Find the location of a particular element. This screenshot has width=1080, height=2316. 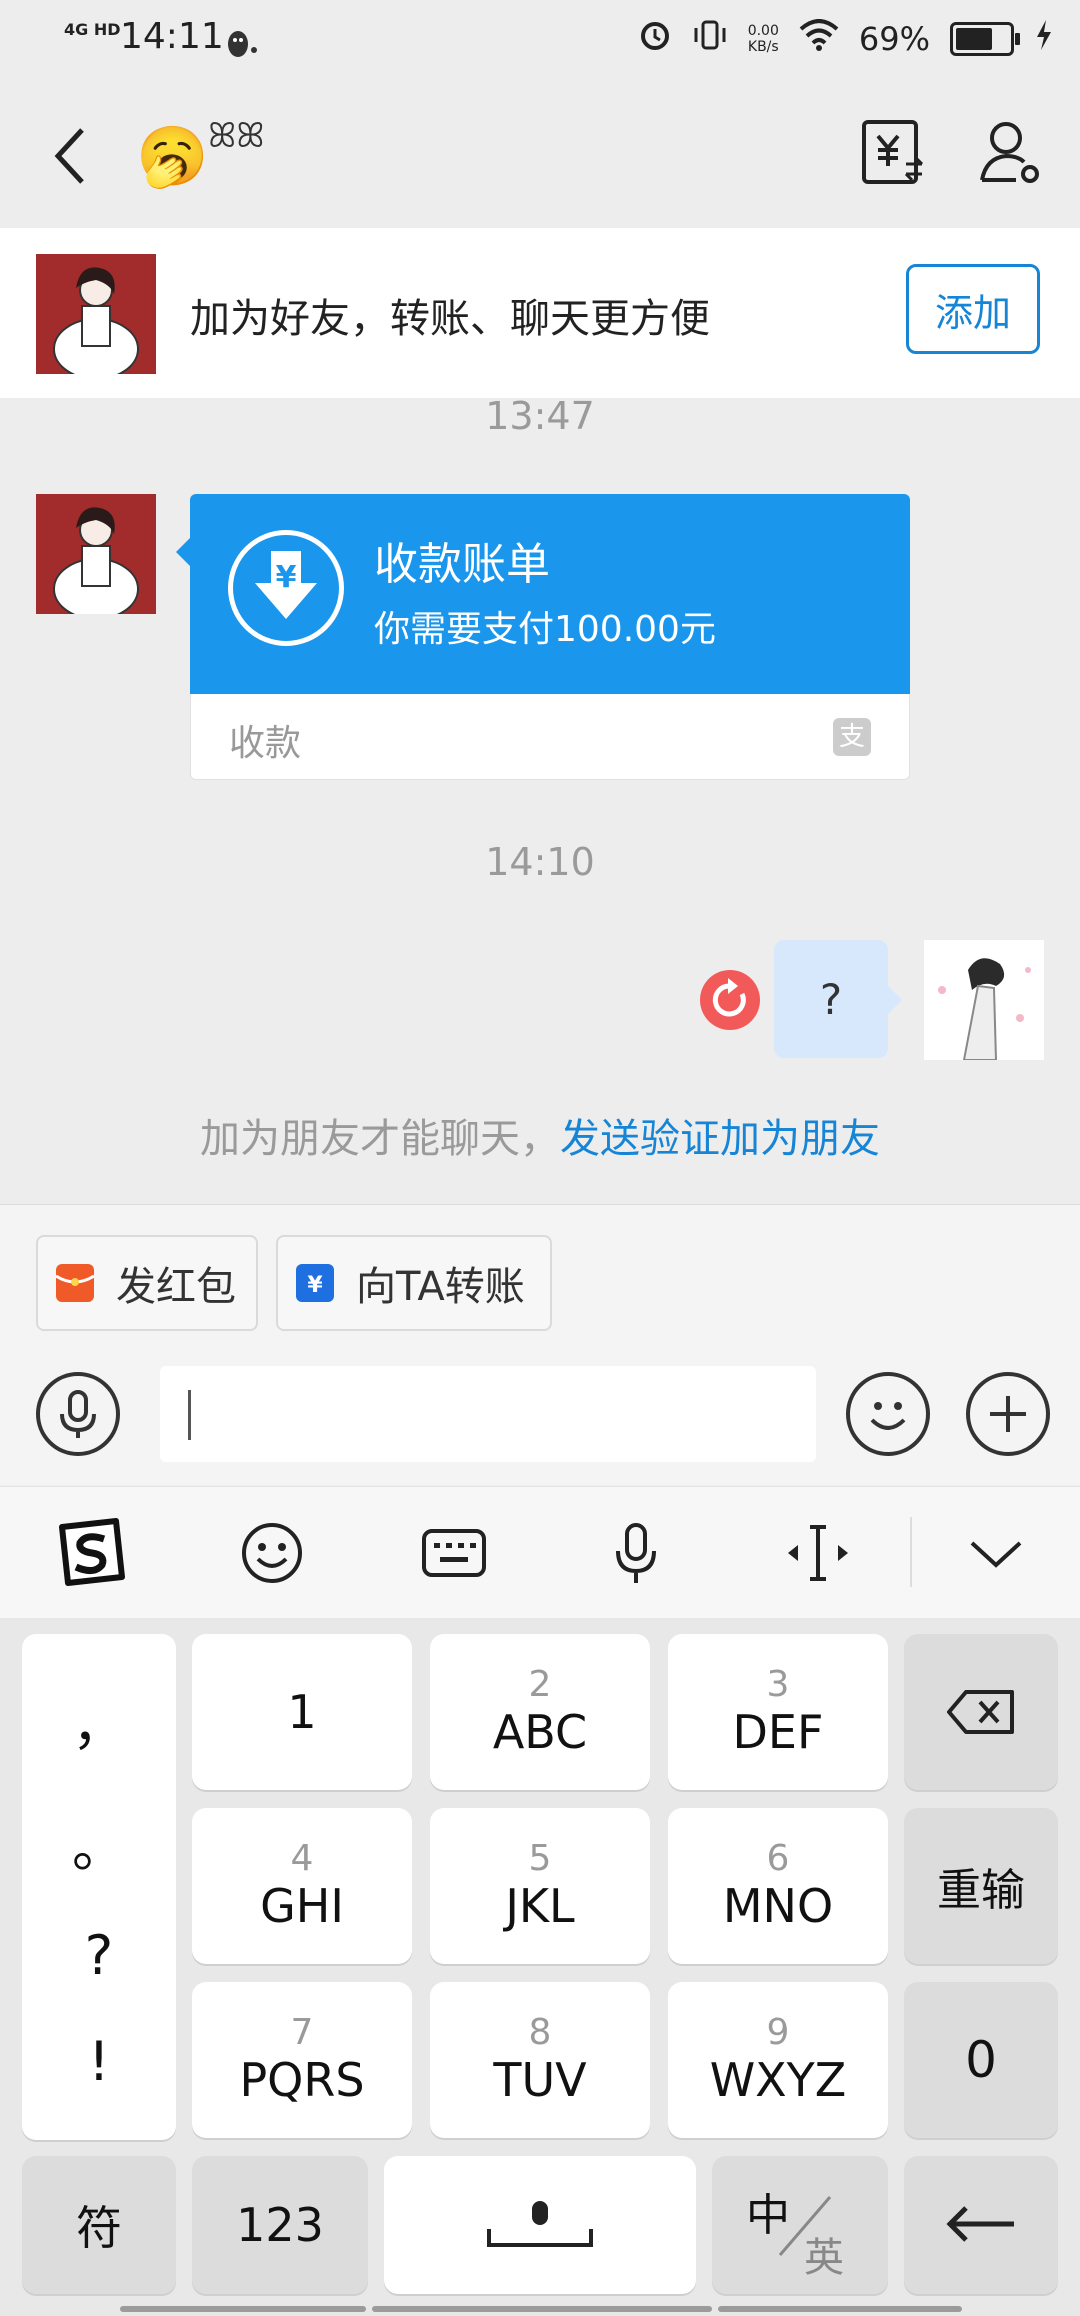

space-voice-icon is located at coordinates (540, 2224).